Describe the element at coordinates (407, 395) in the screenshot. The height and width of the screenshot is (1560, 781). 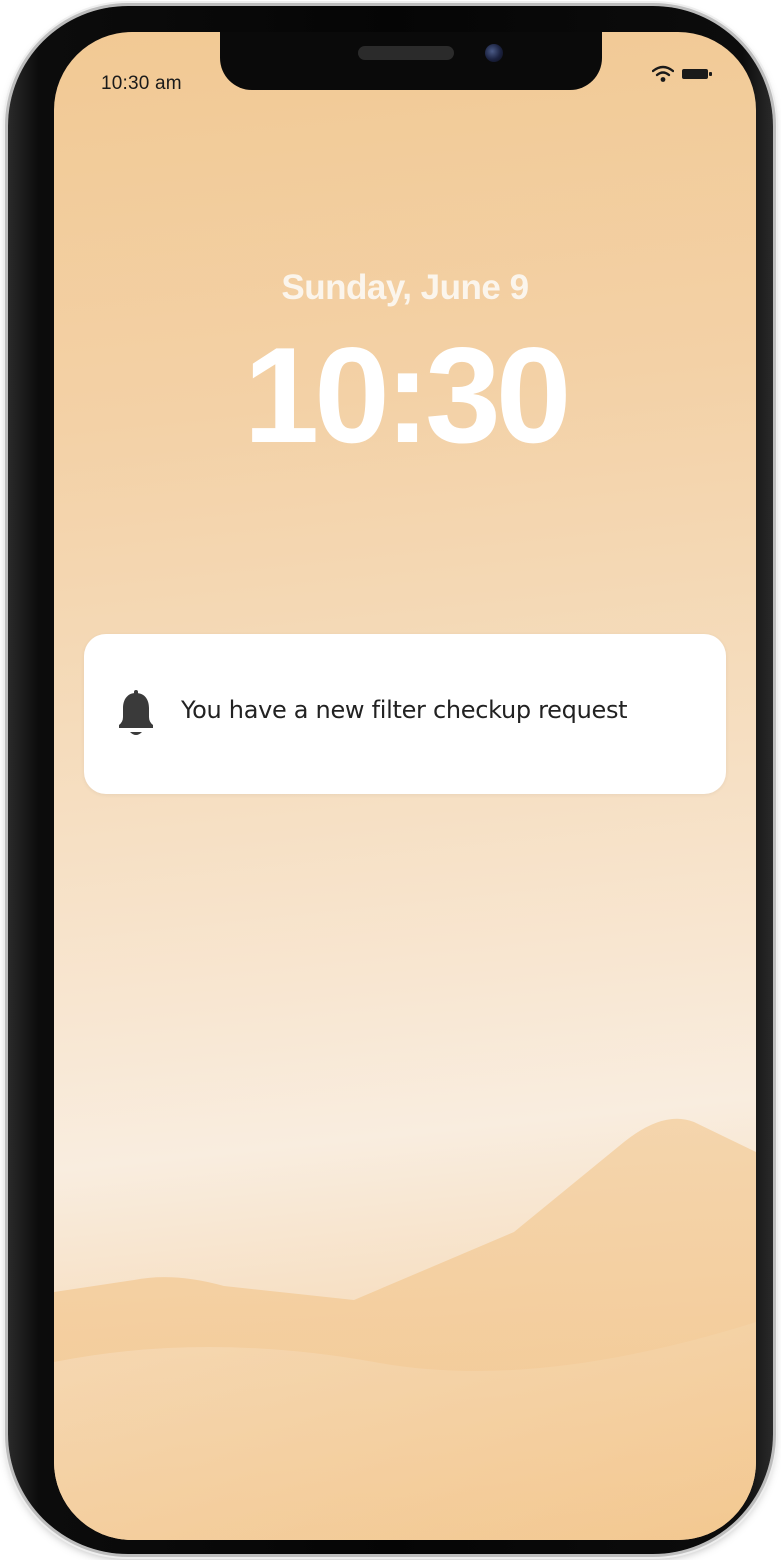
I see `lock-screen-clock: 10:30` at that location.